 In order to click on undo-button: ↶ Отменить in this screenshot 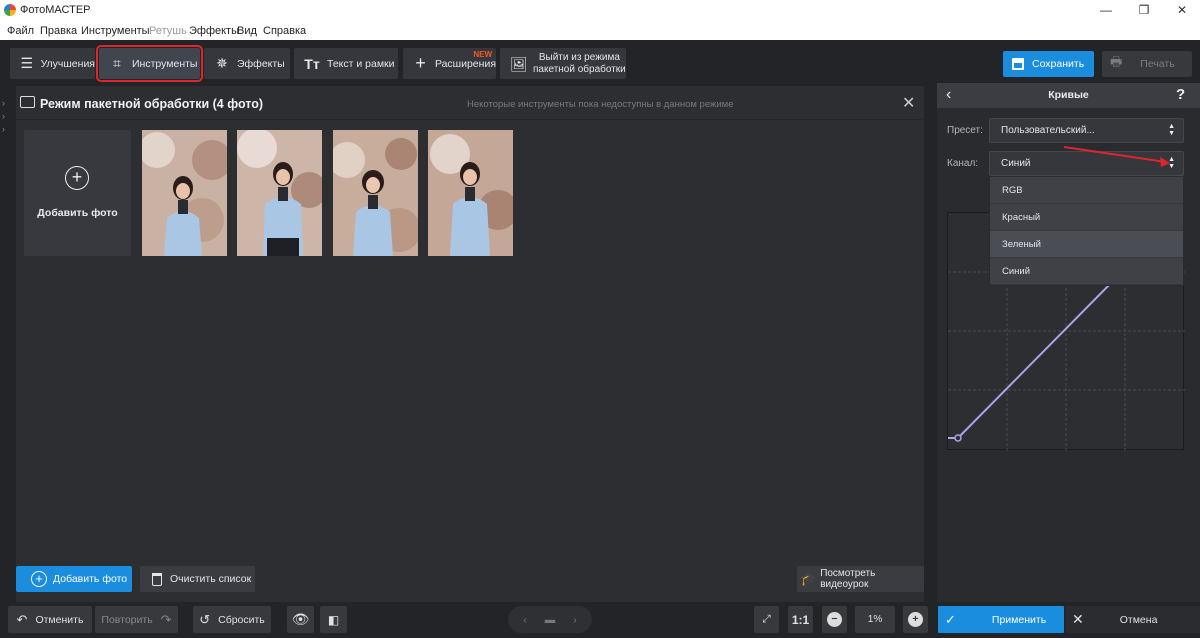, I will do `click(50, 619)`.